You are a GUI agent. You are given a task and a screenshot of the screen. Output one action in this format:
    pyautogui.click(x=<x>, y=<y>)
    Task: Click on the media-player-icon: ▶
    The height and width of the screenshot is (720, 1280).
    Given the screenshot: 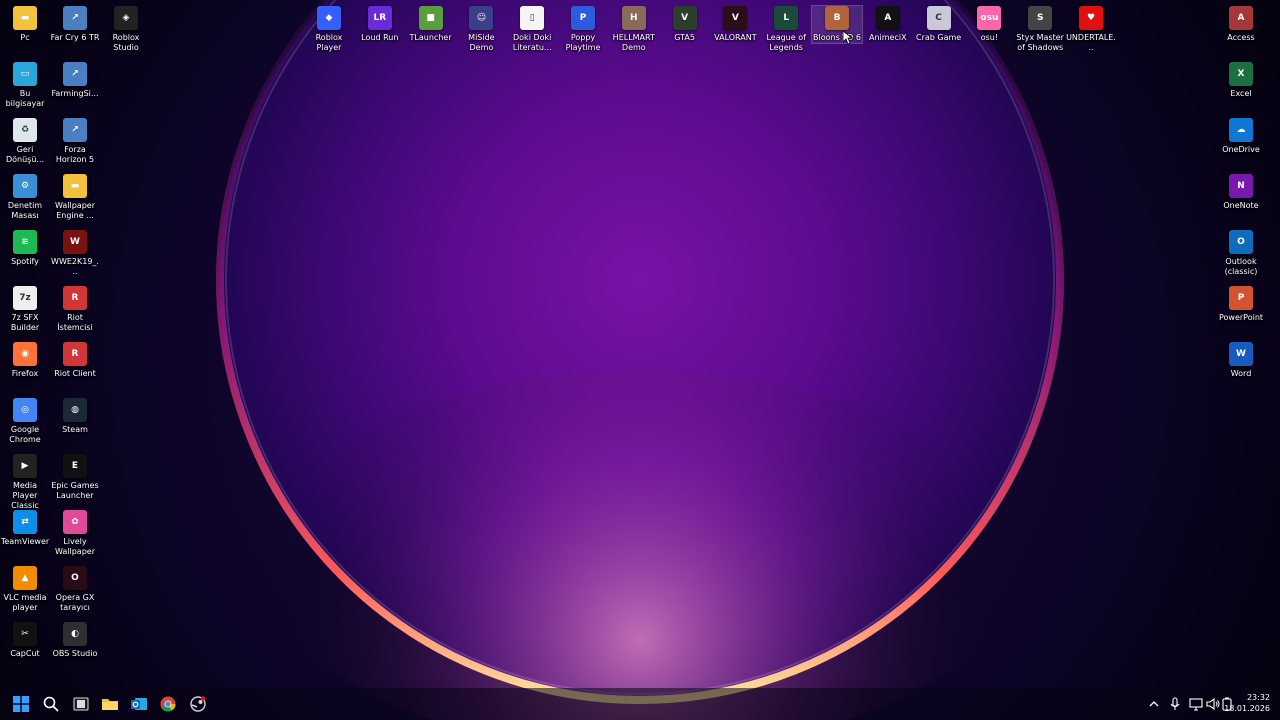 What is the action you would take?
    pyautogui.click(x=25, y=466)
    